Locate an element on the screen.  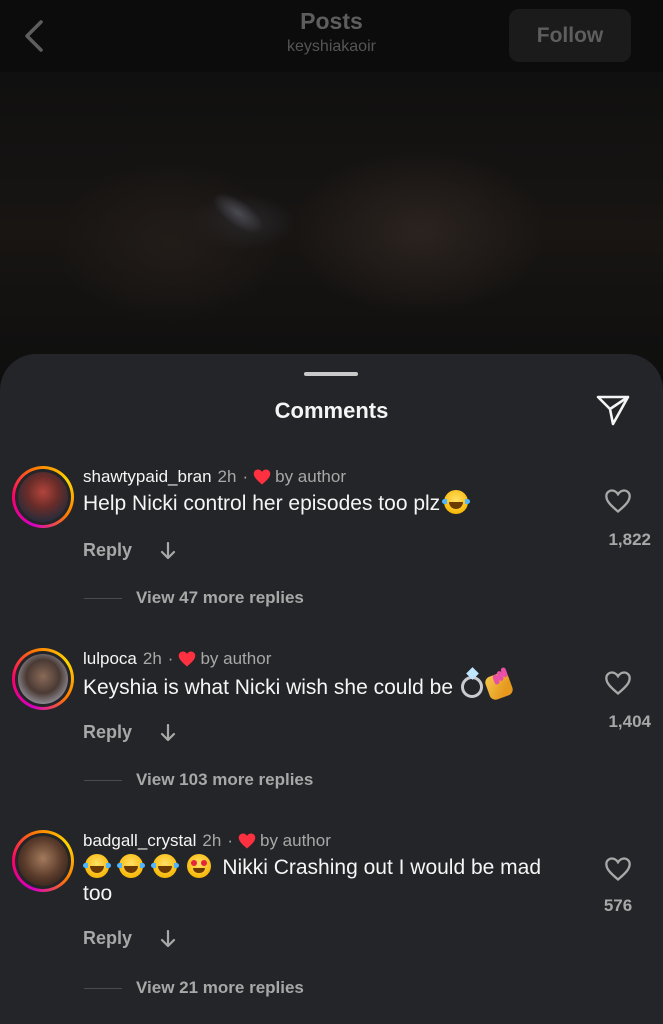
view-replies-button: View 103 more replies is located at coordinates (198, 780).